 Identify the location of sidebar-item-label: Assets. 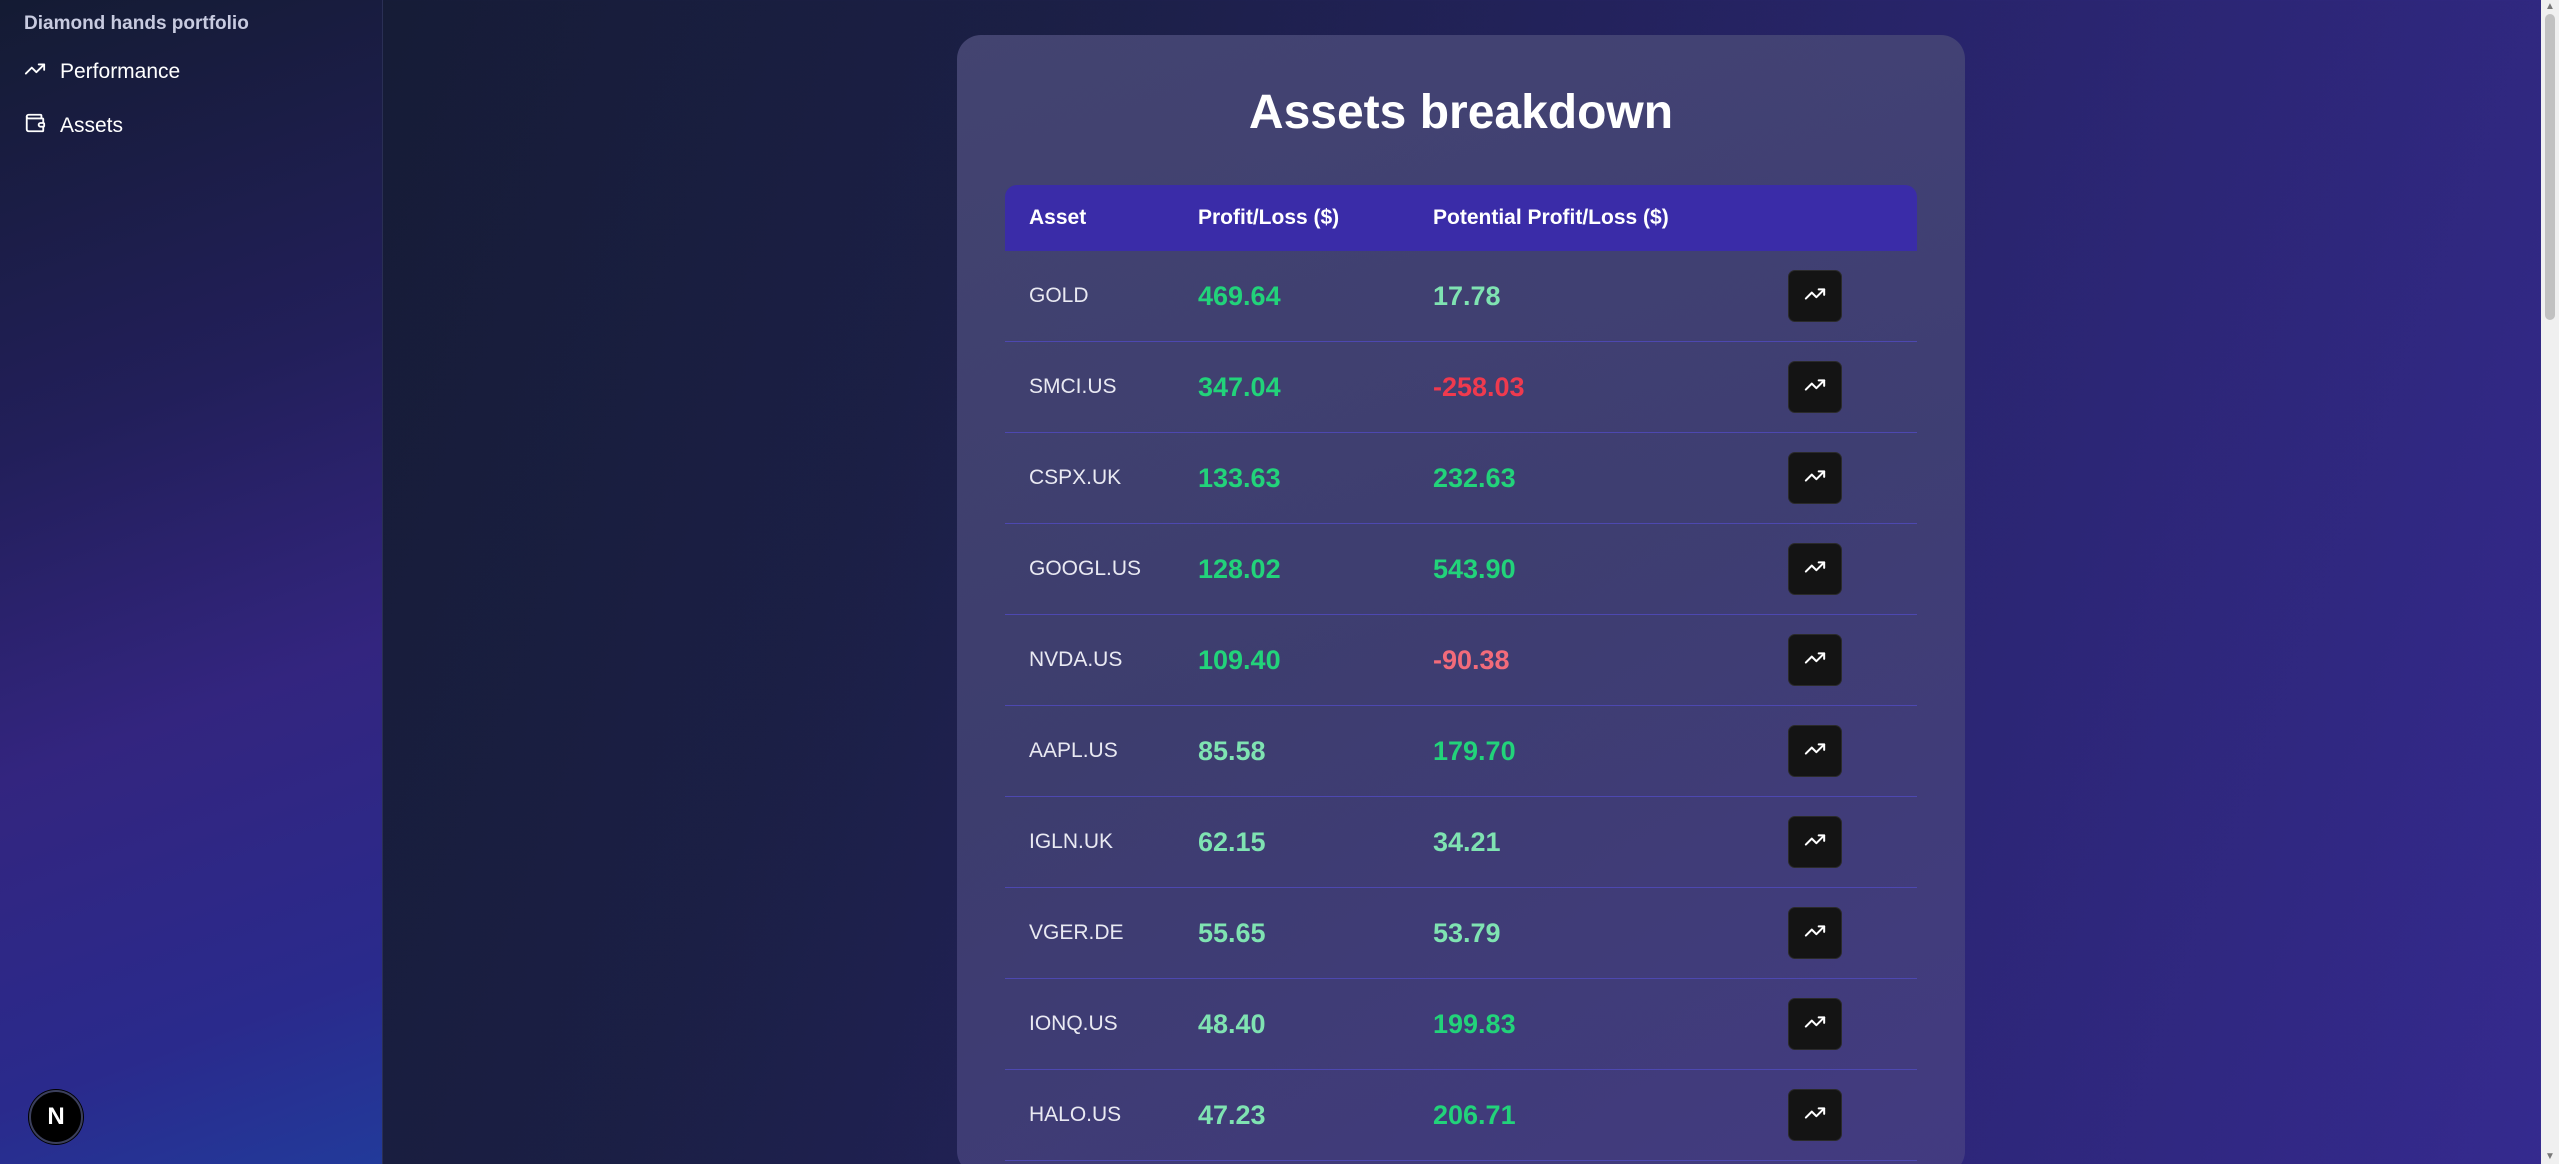
(92, 125).